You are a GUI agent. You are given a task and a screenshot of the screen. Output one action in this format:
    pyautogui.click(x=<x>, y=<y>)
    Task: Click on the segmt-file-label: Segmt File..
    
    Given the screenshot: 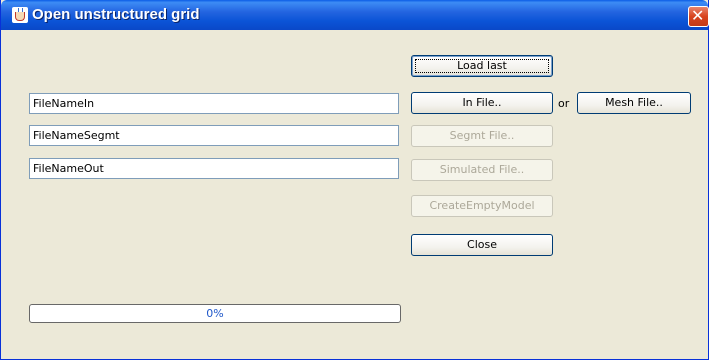 What is the action you would take?
    pyautogui.click(x=482, y=135)
    